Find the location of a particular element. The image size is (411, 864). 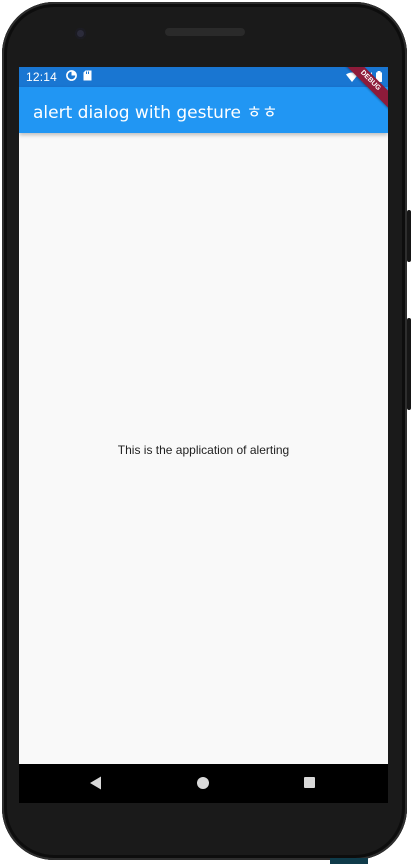

volume-button is located at coordinates (409, 364).